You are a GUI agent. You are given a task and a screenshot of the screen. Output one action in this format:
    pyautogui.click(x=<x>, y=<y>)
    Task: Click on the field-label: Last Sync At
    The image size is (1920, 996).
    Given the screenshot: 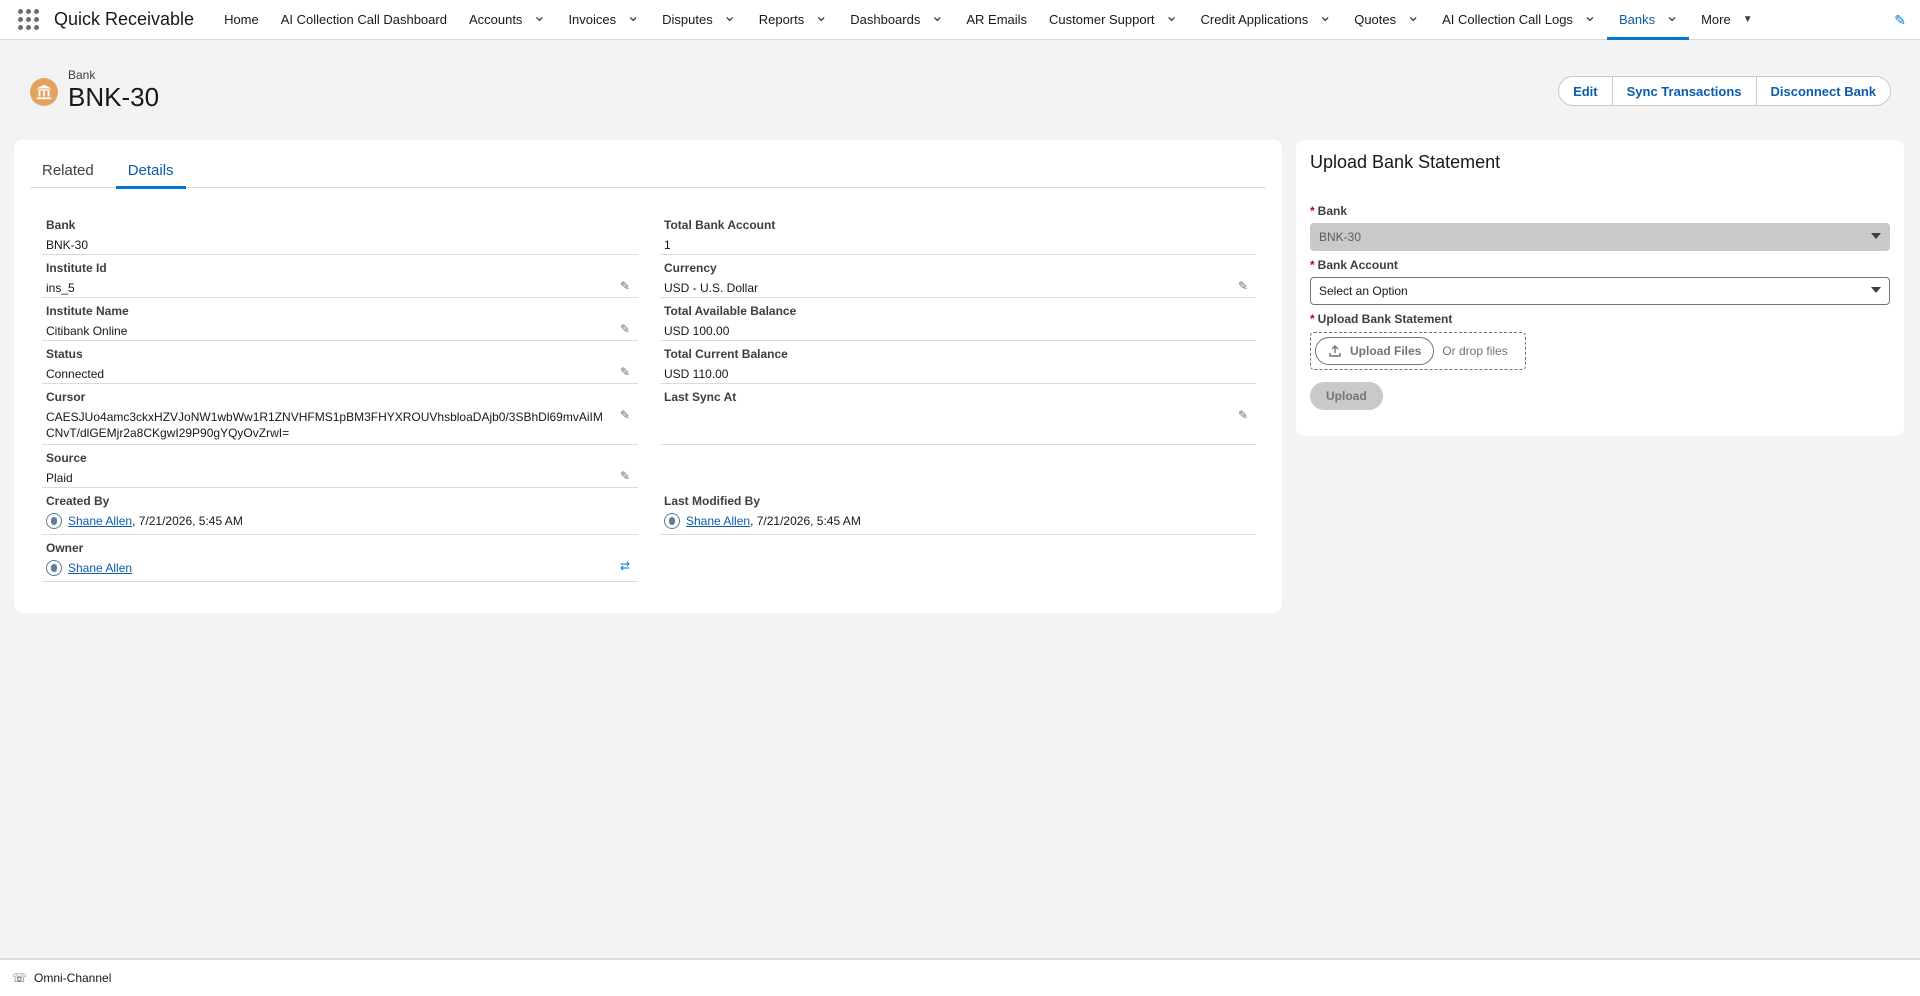 What is the action you would take?
    pyautogui.click(x=700, y=397)
    